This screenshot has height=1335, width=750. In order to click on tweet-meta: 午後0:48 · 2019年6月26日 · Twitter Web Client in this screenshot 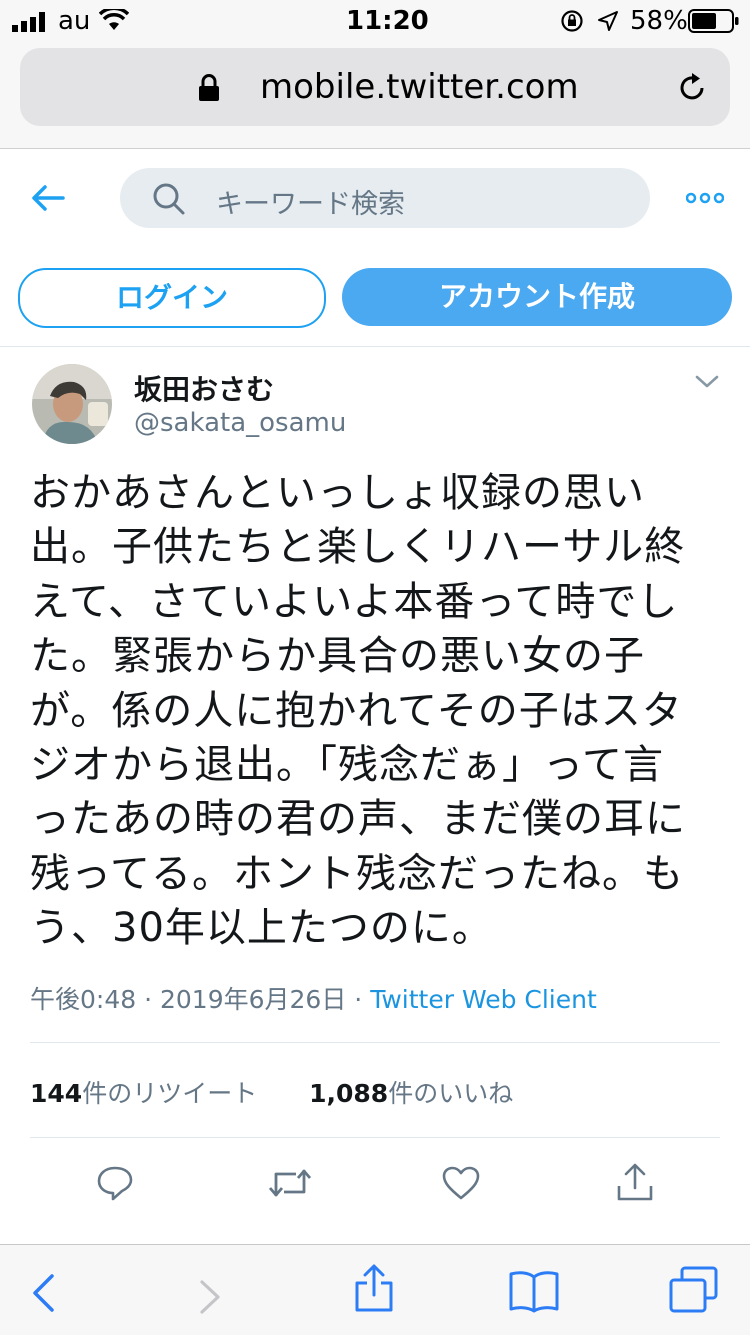, I will do `click(313, 998)`.